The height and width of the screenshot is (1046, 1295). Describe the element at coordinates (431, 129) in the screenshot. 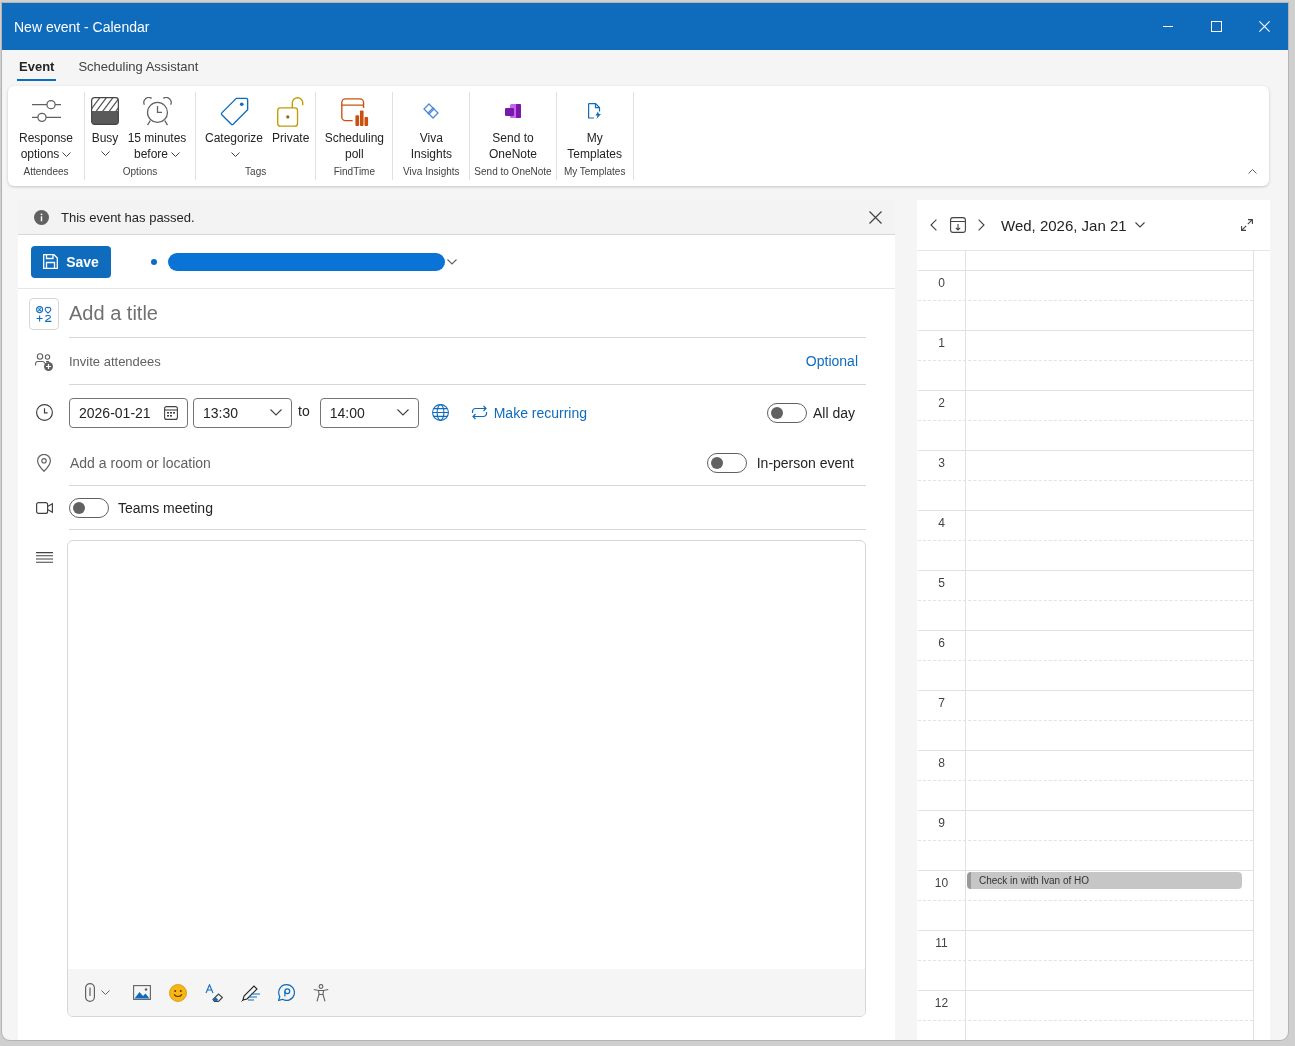

I see `ribbon-button: Viva Insights` at that location.